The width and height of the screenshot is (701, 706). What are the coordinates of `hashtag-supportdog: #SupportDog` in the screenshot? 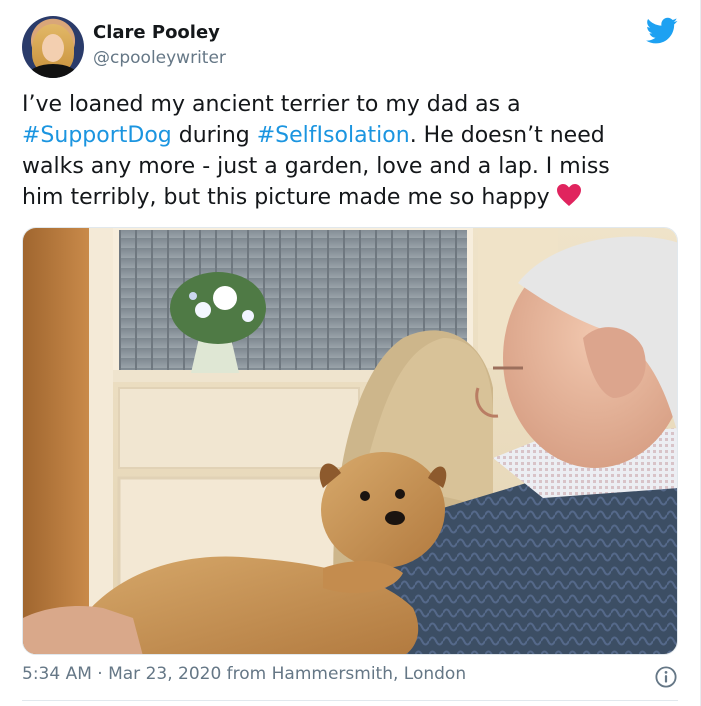 It's located at (97, 135).